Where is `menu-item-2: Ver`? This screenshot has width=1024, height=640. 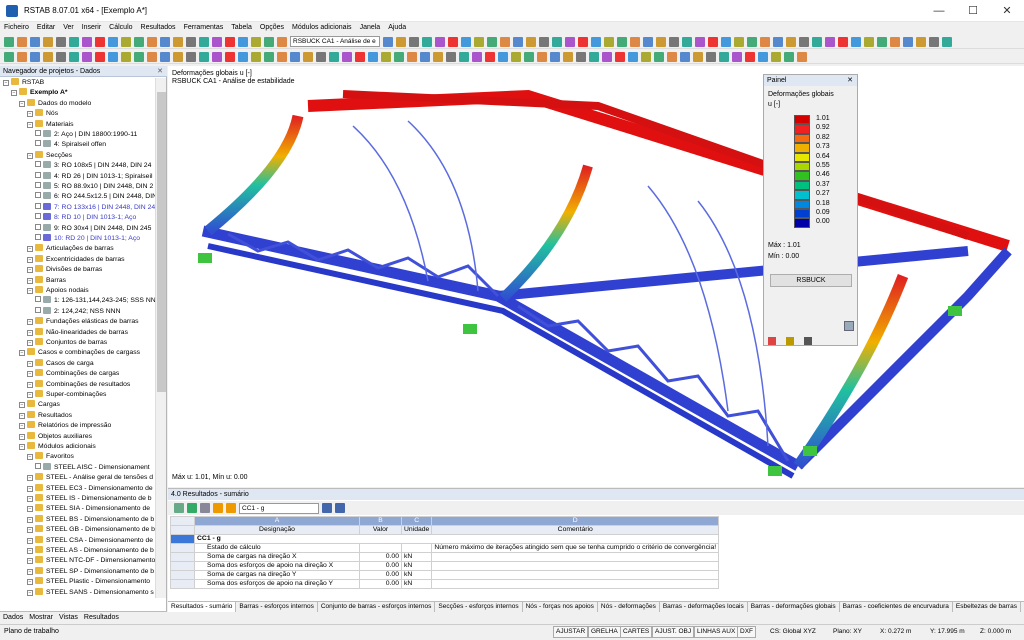
menu-item-2: Ver is located at coordinates (68, 28).